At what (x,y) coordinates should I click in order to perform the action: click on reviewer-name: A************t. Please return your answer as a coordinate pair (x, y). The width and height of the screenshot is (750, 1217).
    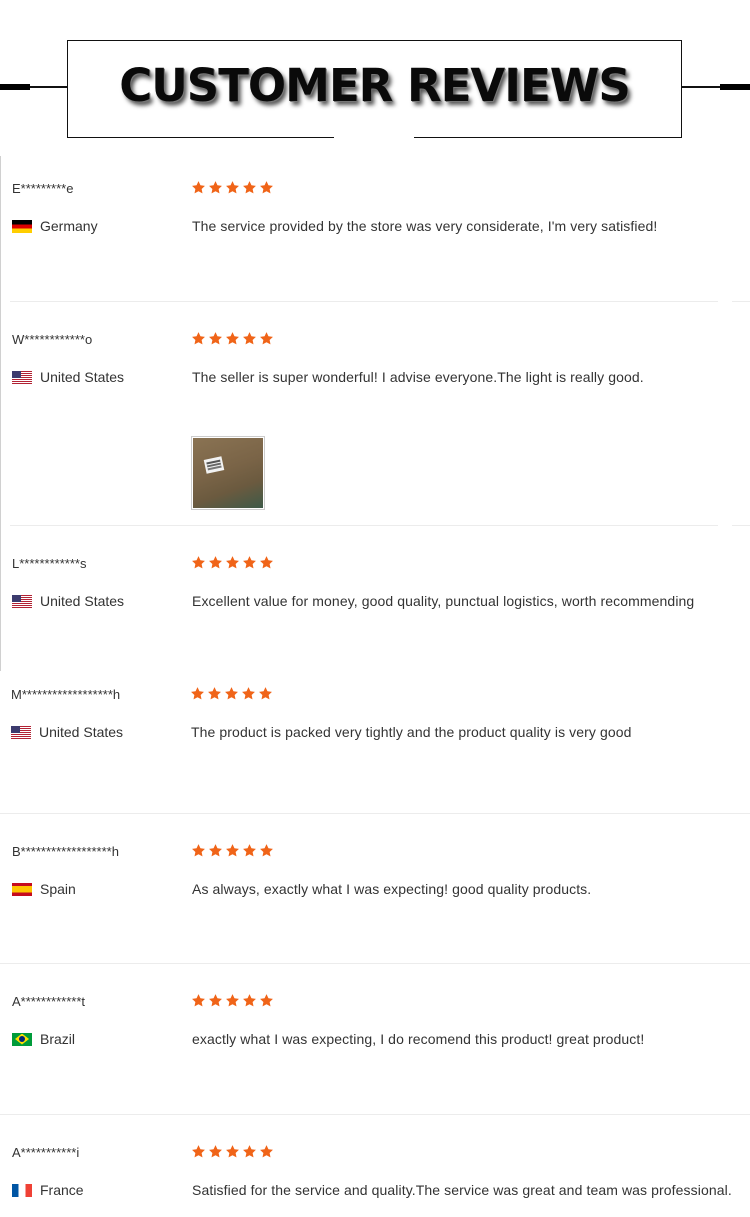
    Looking at the image, I should click on (48, 1001).